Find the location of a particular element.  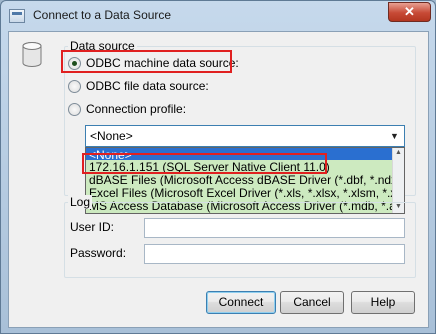

user-id-input is located at coordinates (274, 228).